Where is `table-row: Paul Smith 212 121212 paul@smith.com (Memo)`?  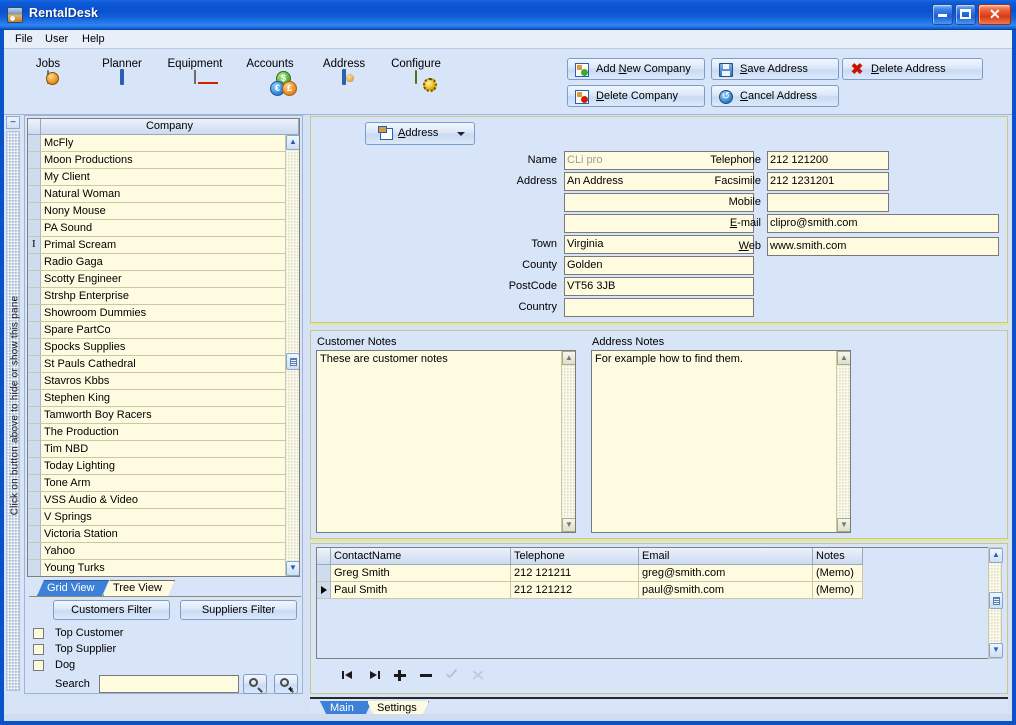 table-row: Paul Smith 212 121212 paul@smith.com (Memo) is located at coordinates (652, 590).